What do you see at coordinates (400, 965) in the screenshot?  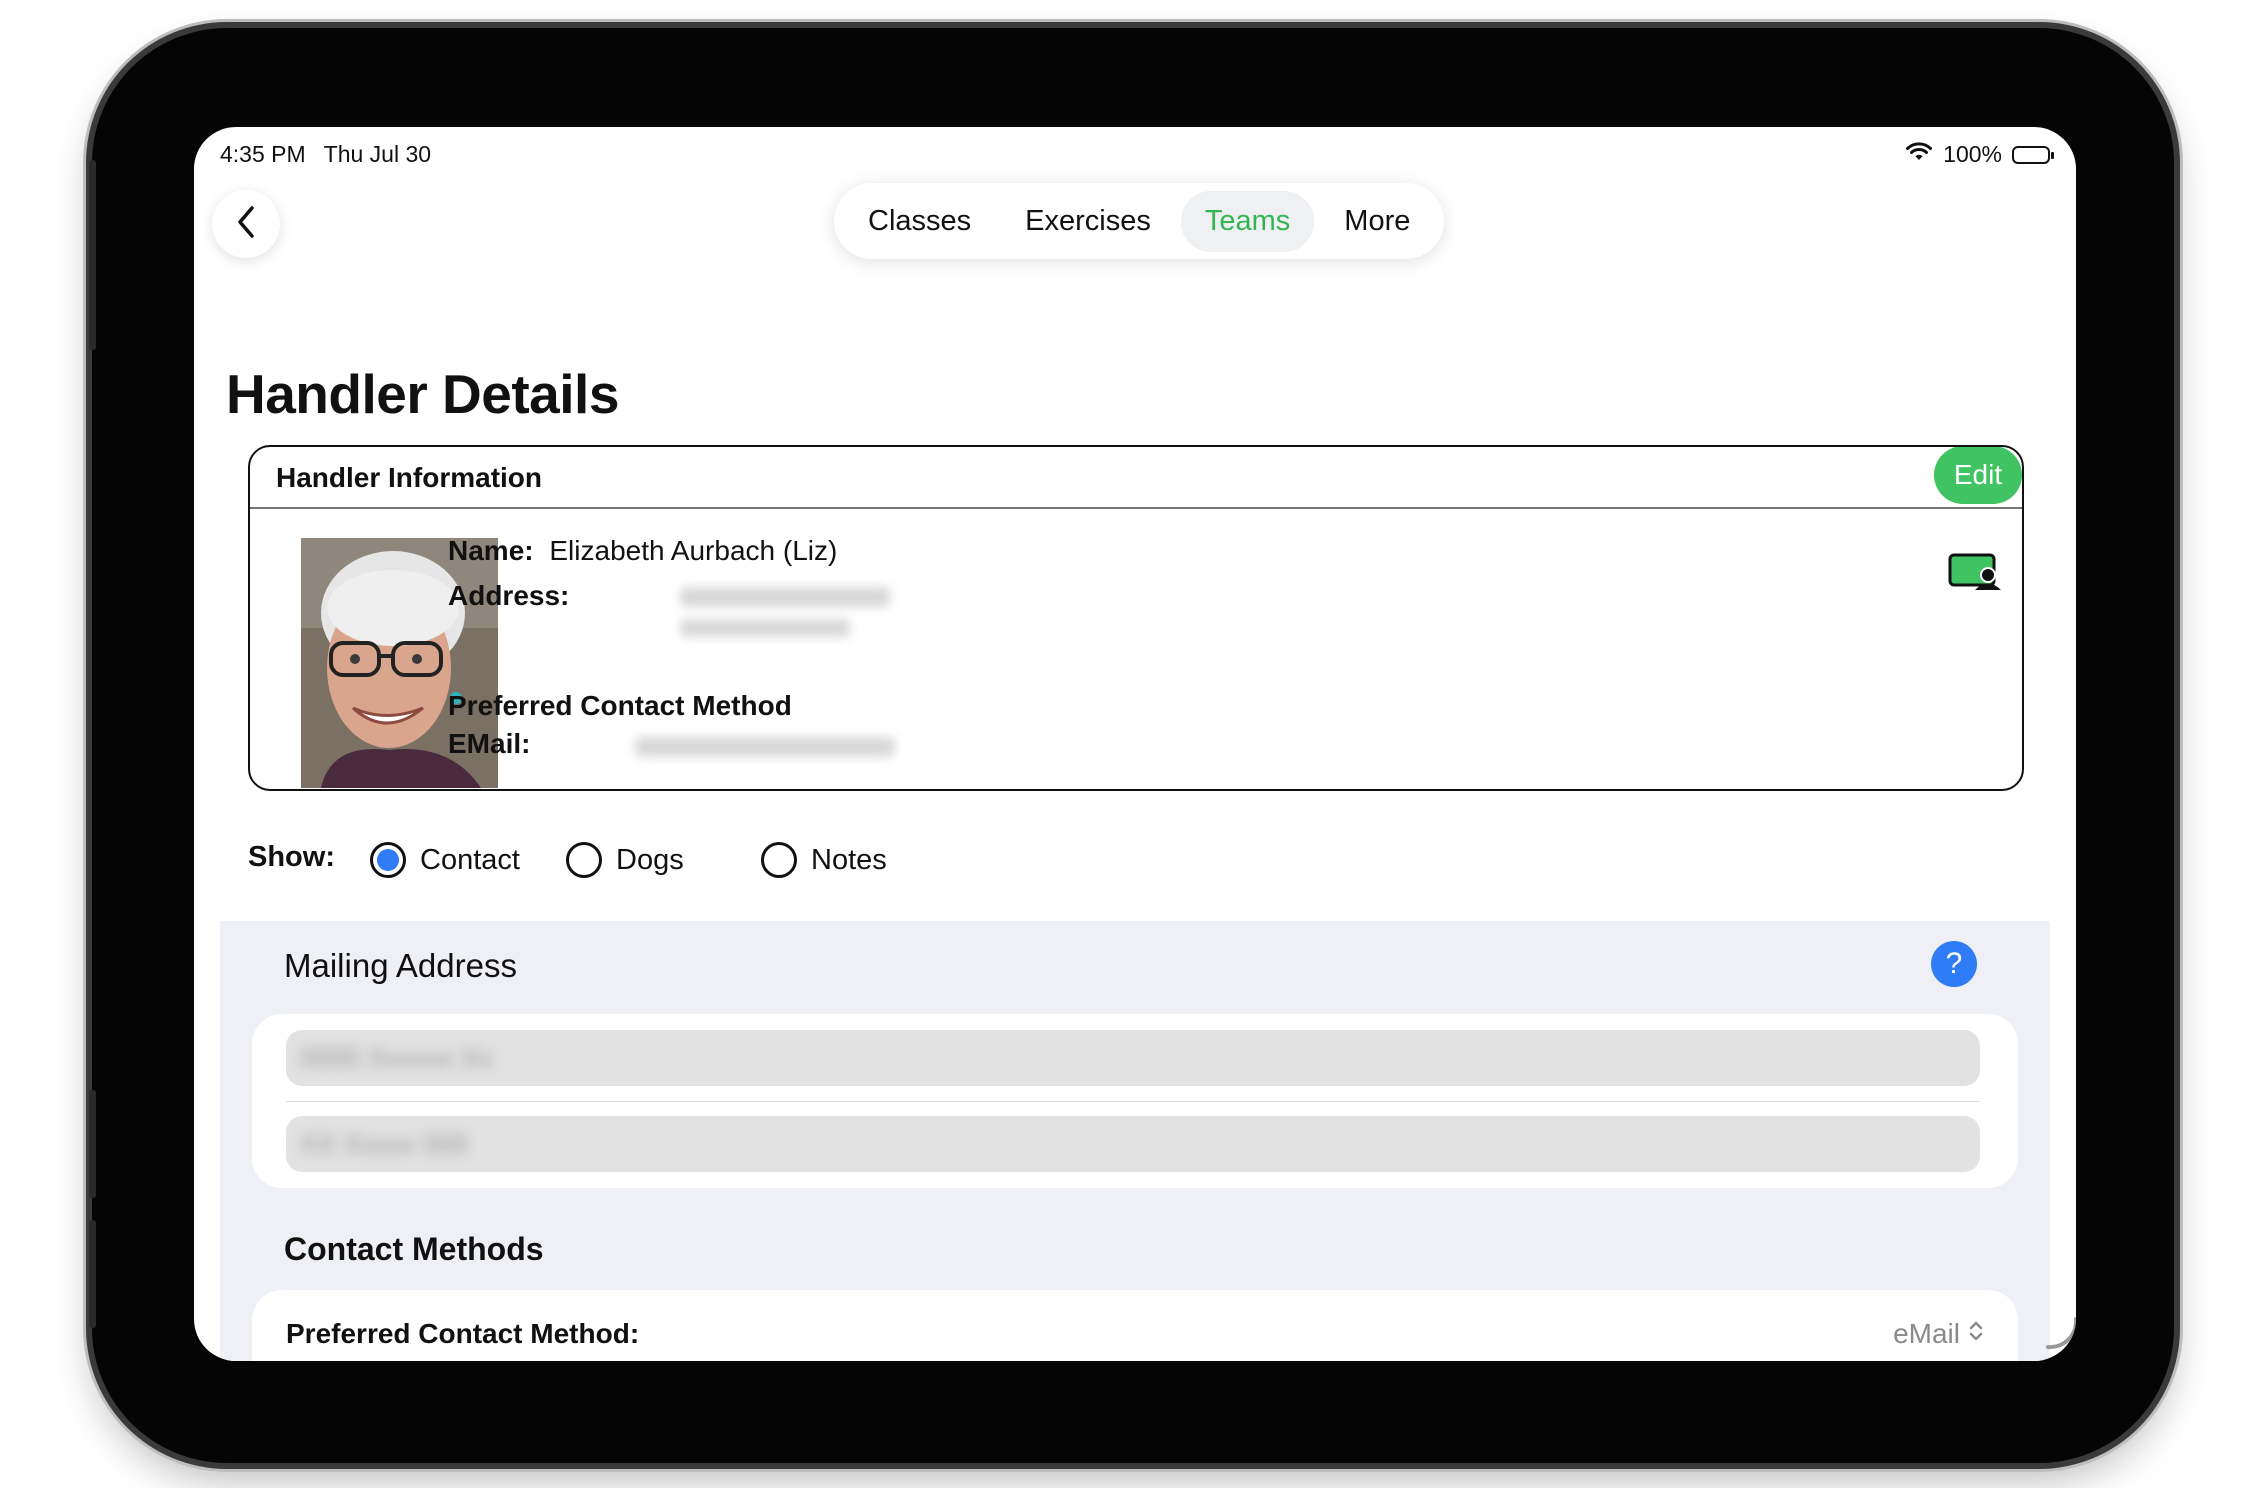 I see `mailing-address-title: Mailing Address` at bounding box center [400, 965].